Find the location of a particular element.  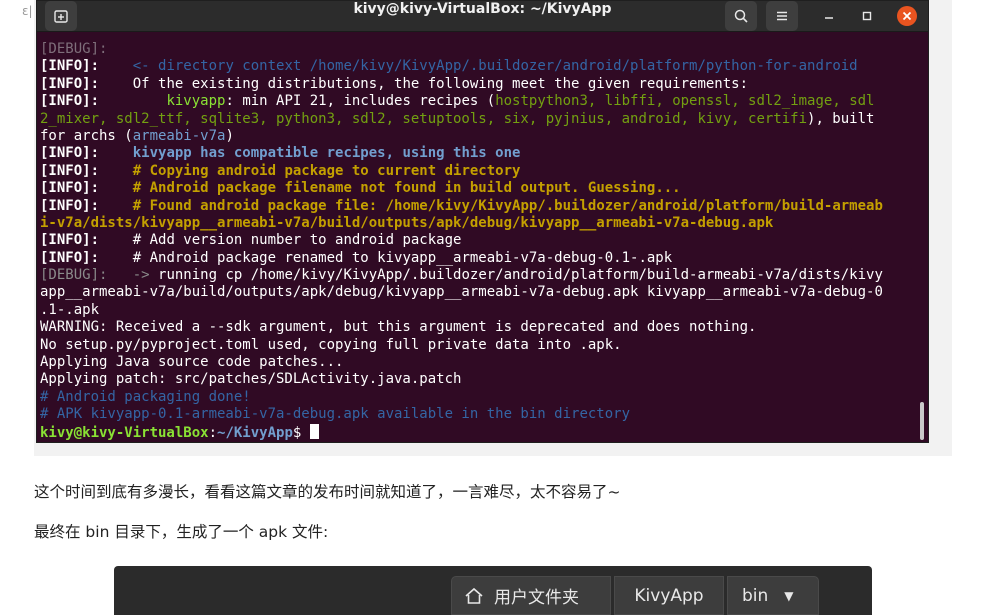

terminal-text-segment: .1-.apk is located at coordinates (70, 309).